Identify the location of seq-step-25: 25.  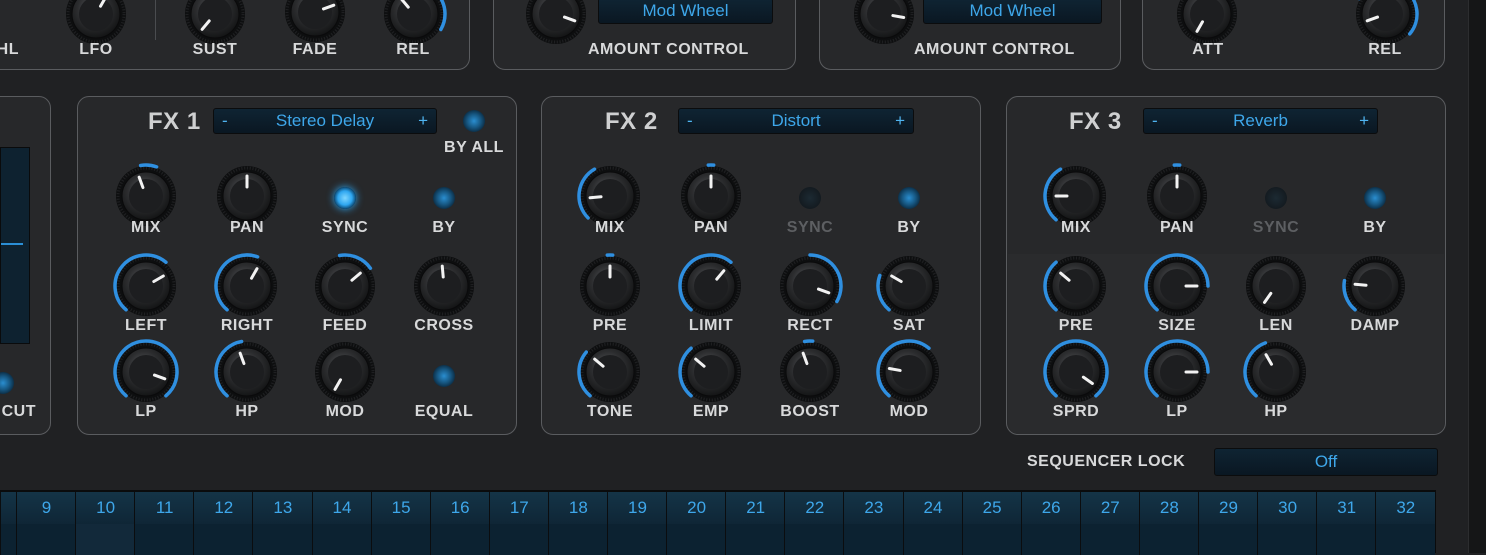
(991, 508).